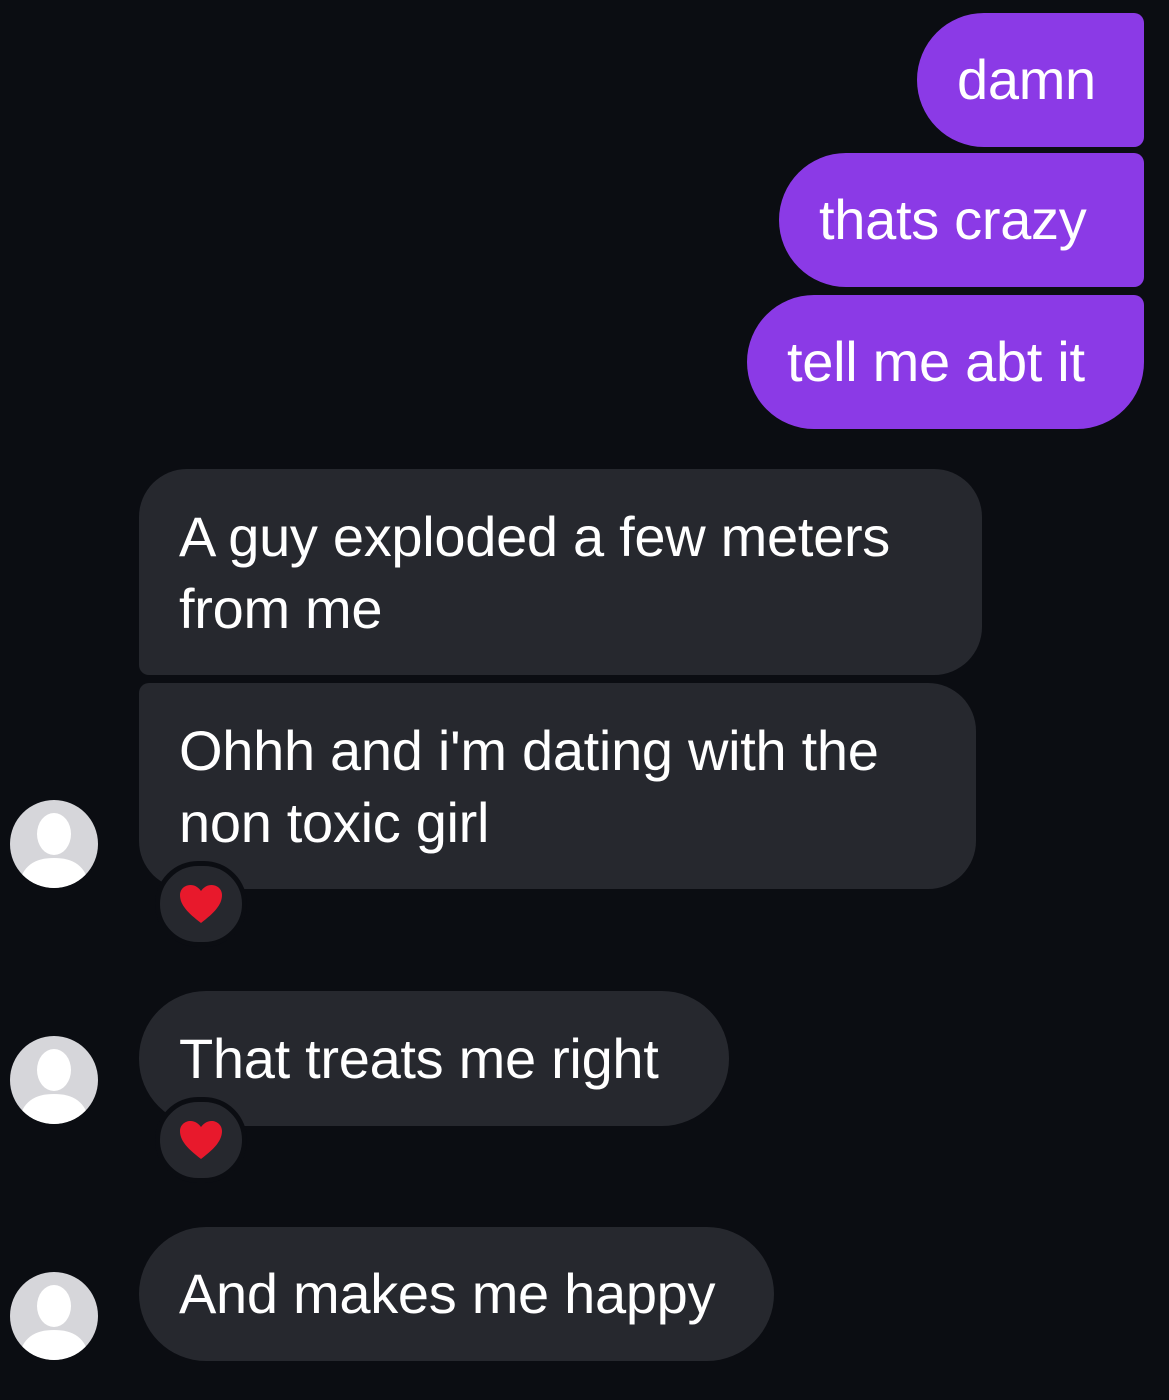 The image size is (1169, 1400). Describe the element at coordinates (529, 750) in the screenshot. I see `message-text-line: Ohhh and i'm dating with the` at that location.